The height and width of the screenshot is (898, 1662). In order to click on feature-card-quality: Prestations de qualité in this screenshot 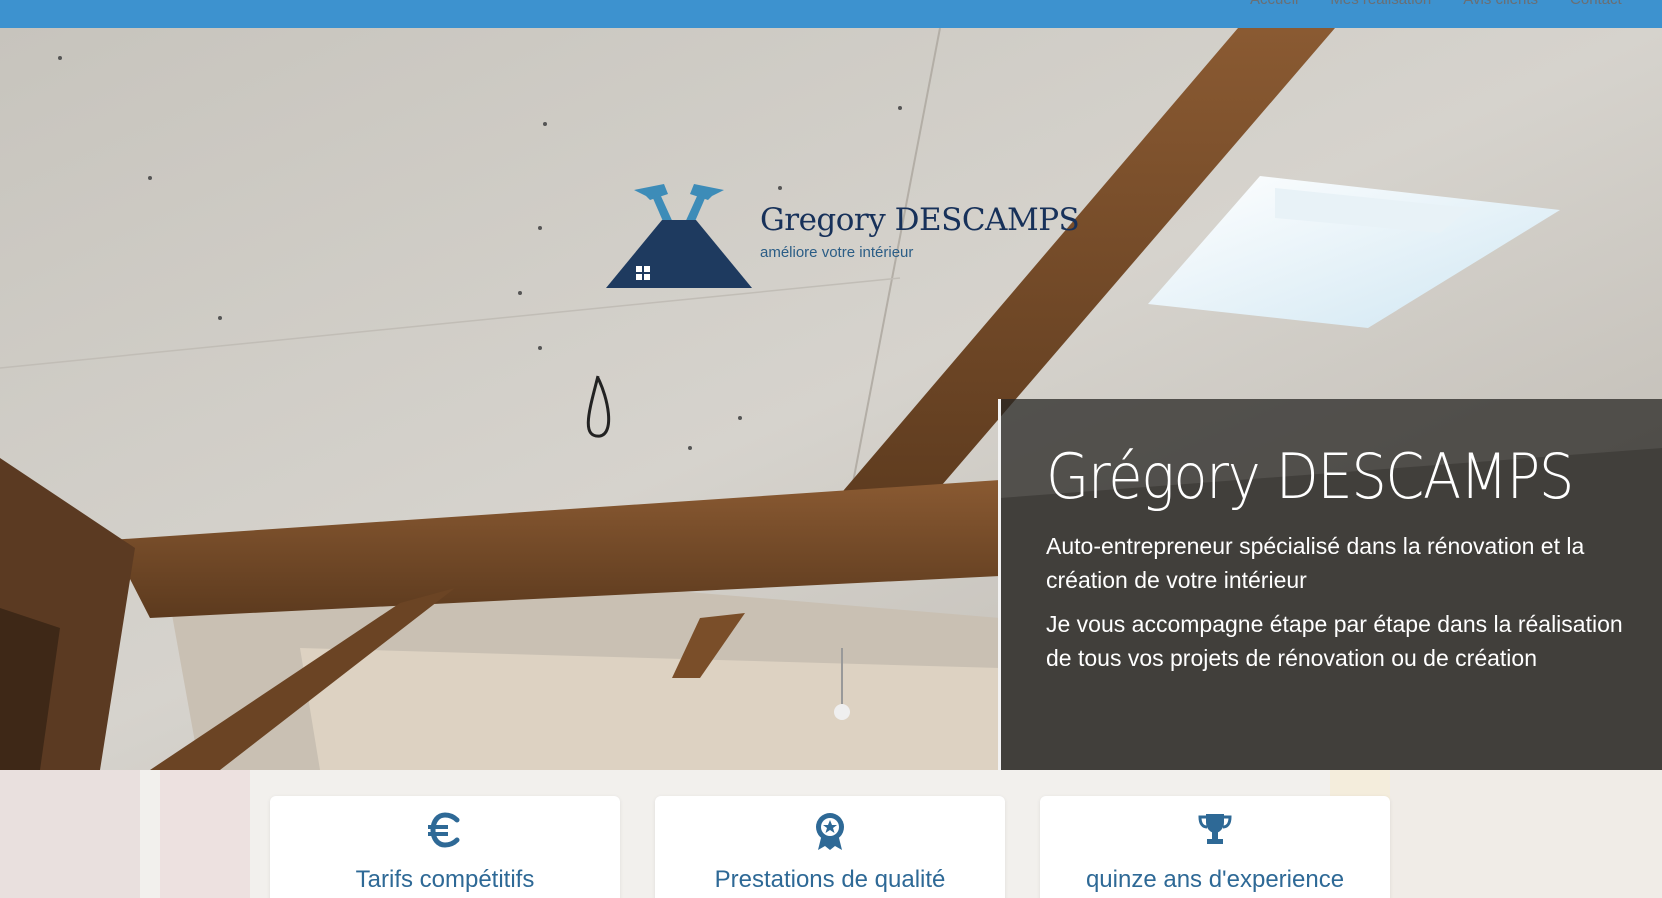, I will do `click(830, 847)`.